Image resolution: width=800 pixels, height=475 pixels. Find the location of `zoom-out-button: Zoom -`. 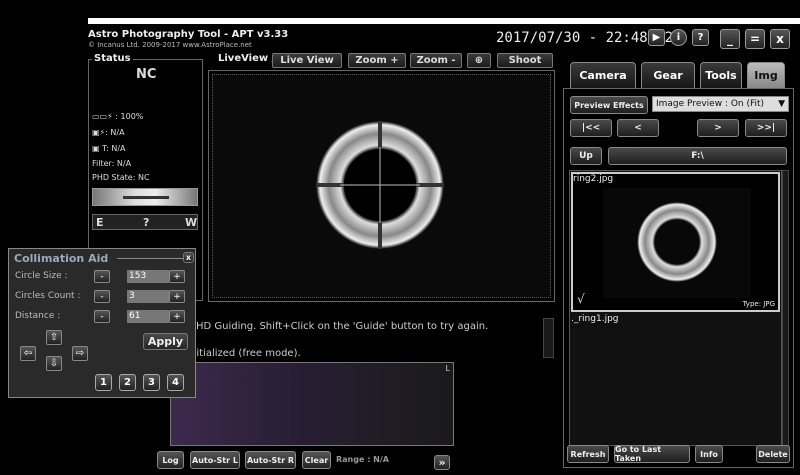

zoom-out-button: Zoom - is located at coordinates (436, 60).